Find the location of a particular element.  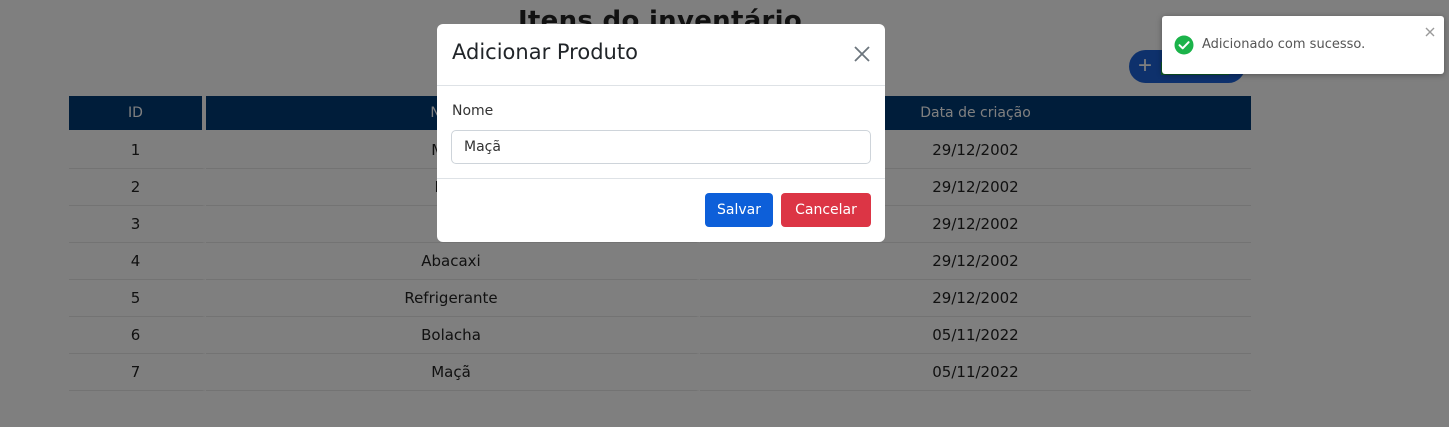

name-field-label: Nome is located at coordinates (473, 111).